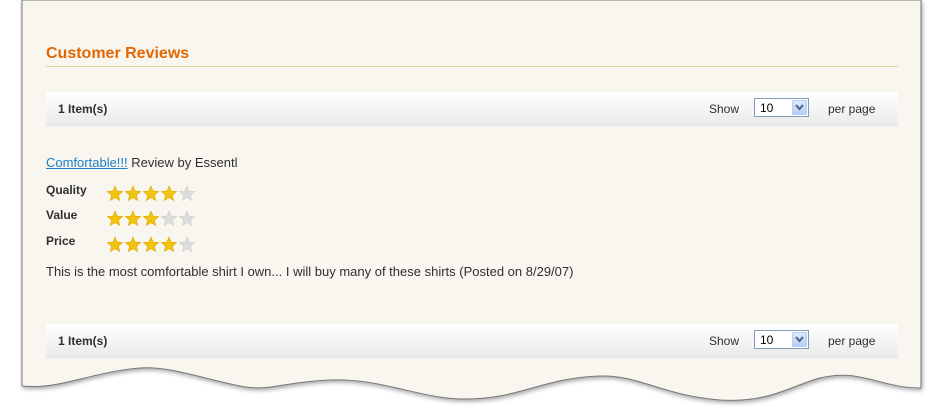  I want to click on review-byline: Review by Essentl, so click(182, 162).